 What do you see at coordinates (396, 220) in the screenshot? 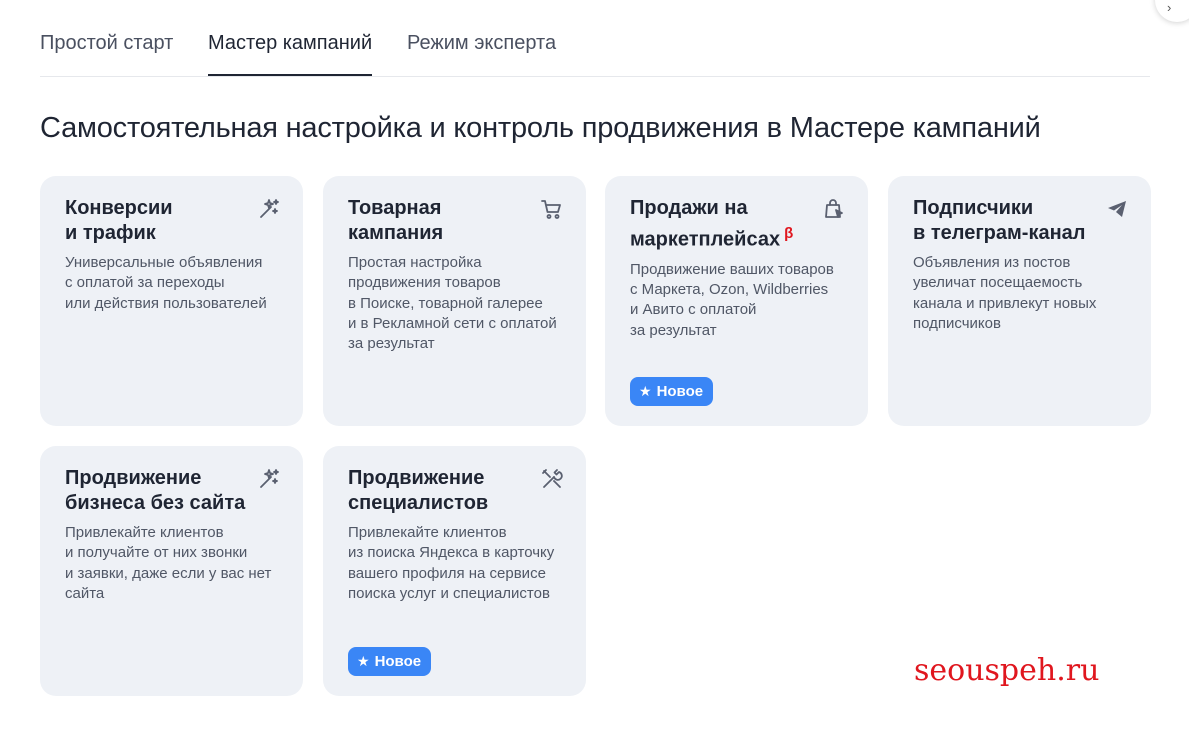
I see `card-title: Товарная кампания` at bounding box center [396, 220].